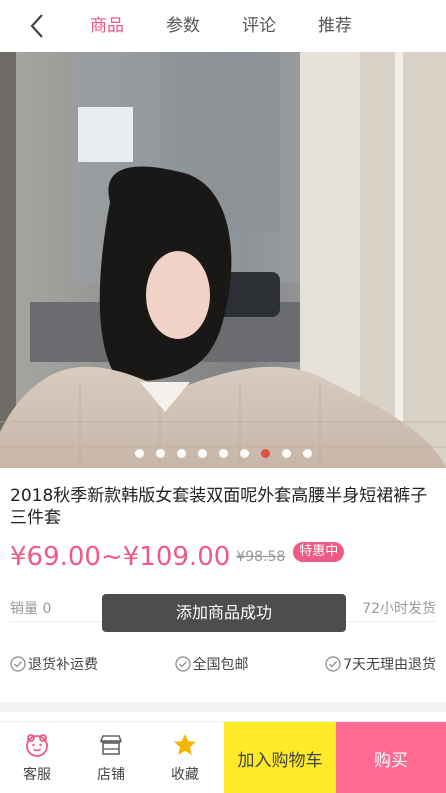  What do you see at coordinates (37, 745) in the screenshot?
I see `service-face-icon` at bounding box center [37, 745].